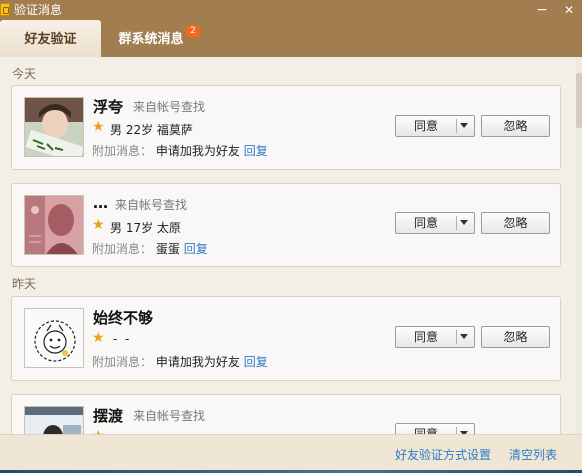 This screenshot has width=582, height=473. What do you see at coordinates (38, 10) in the screenshot?
I see `window-title: 验证消息` at bounding box center [38, 10].